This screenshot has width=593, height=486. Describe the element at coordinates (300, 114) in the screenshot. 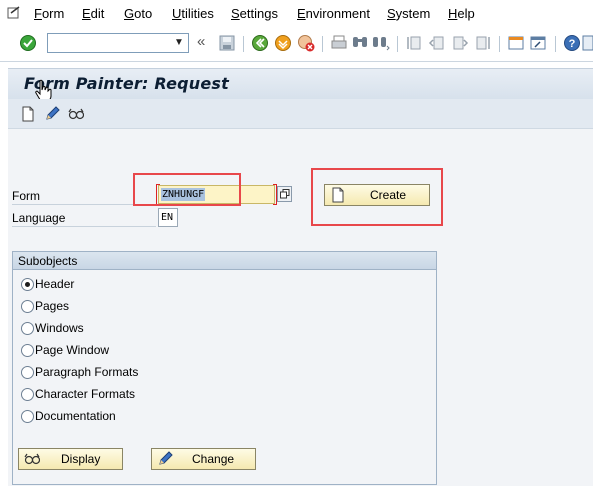

I see `application-toolbar` at that location.